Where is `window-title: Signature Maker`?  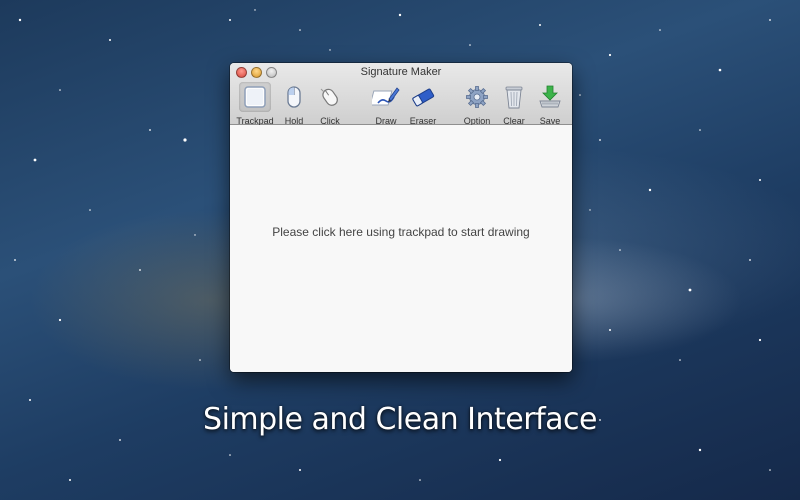 window-title: Signature Maker is located at coordinates (401, 72).